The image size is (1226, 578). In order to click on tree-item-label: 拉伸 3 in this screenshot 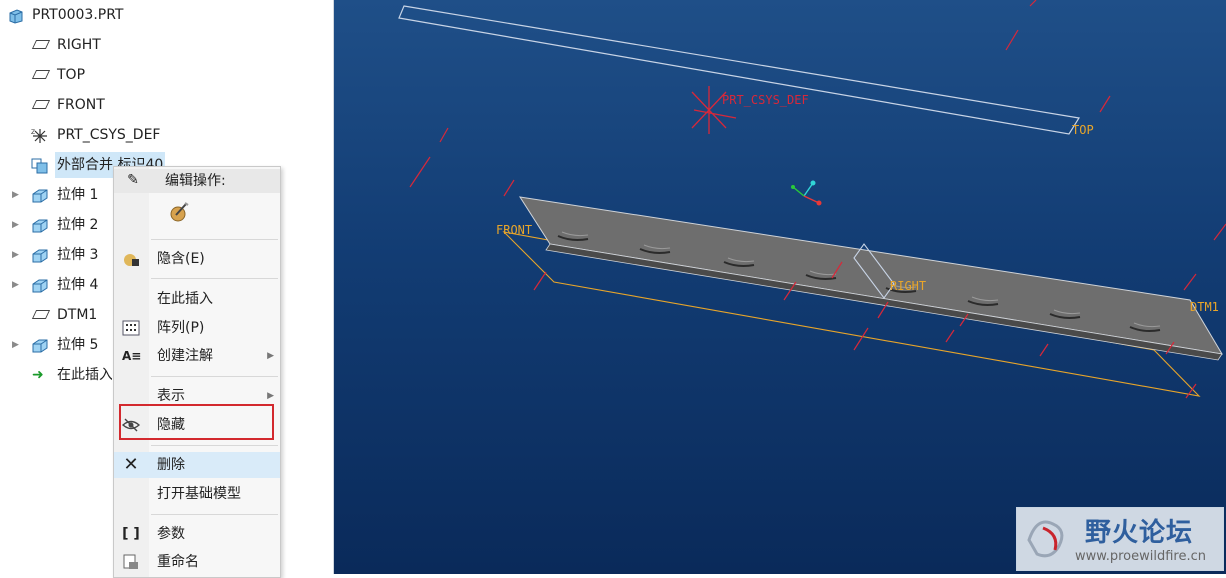, I will do `click(78, 255)`.